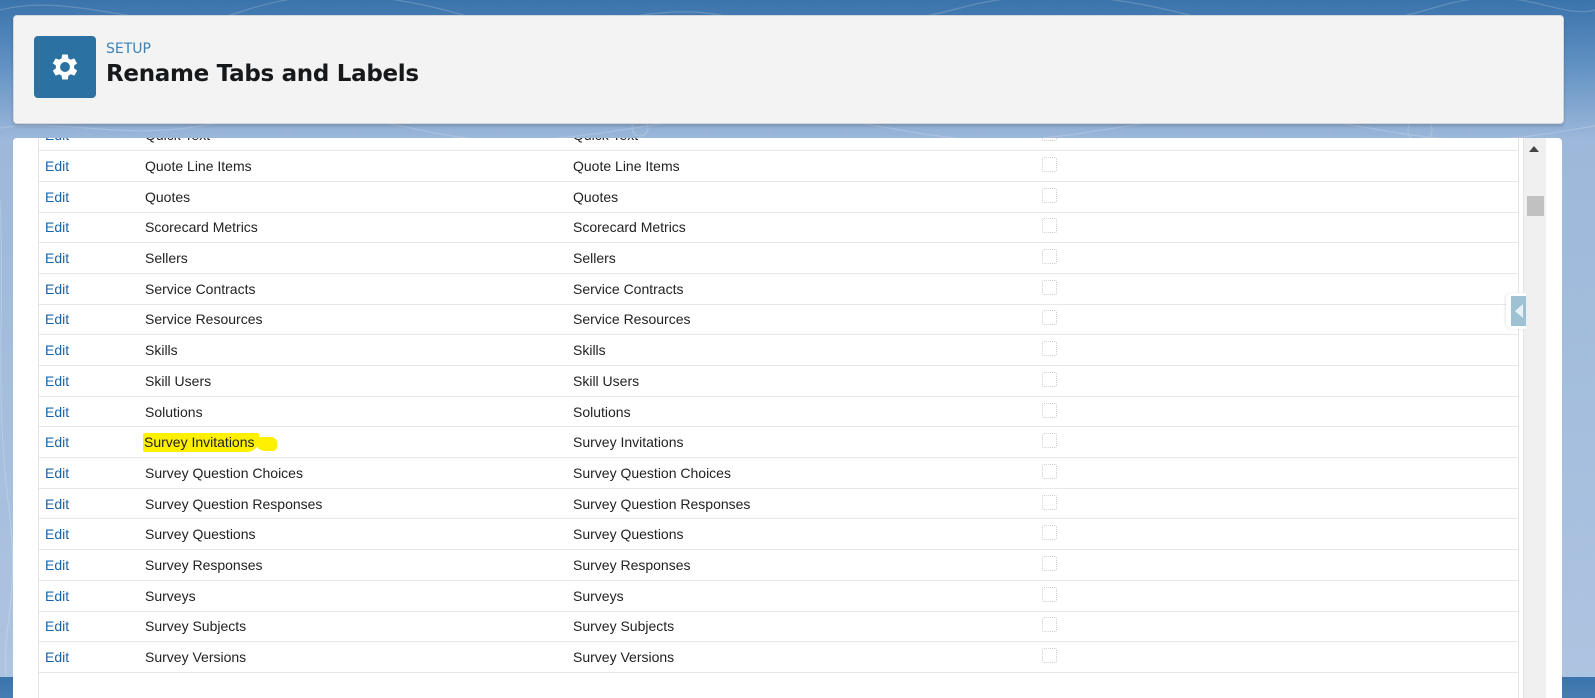  I want to click on plural-label-cell: Quick Text, so click(806, 145).